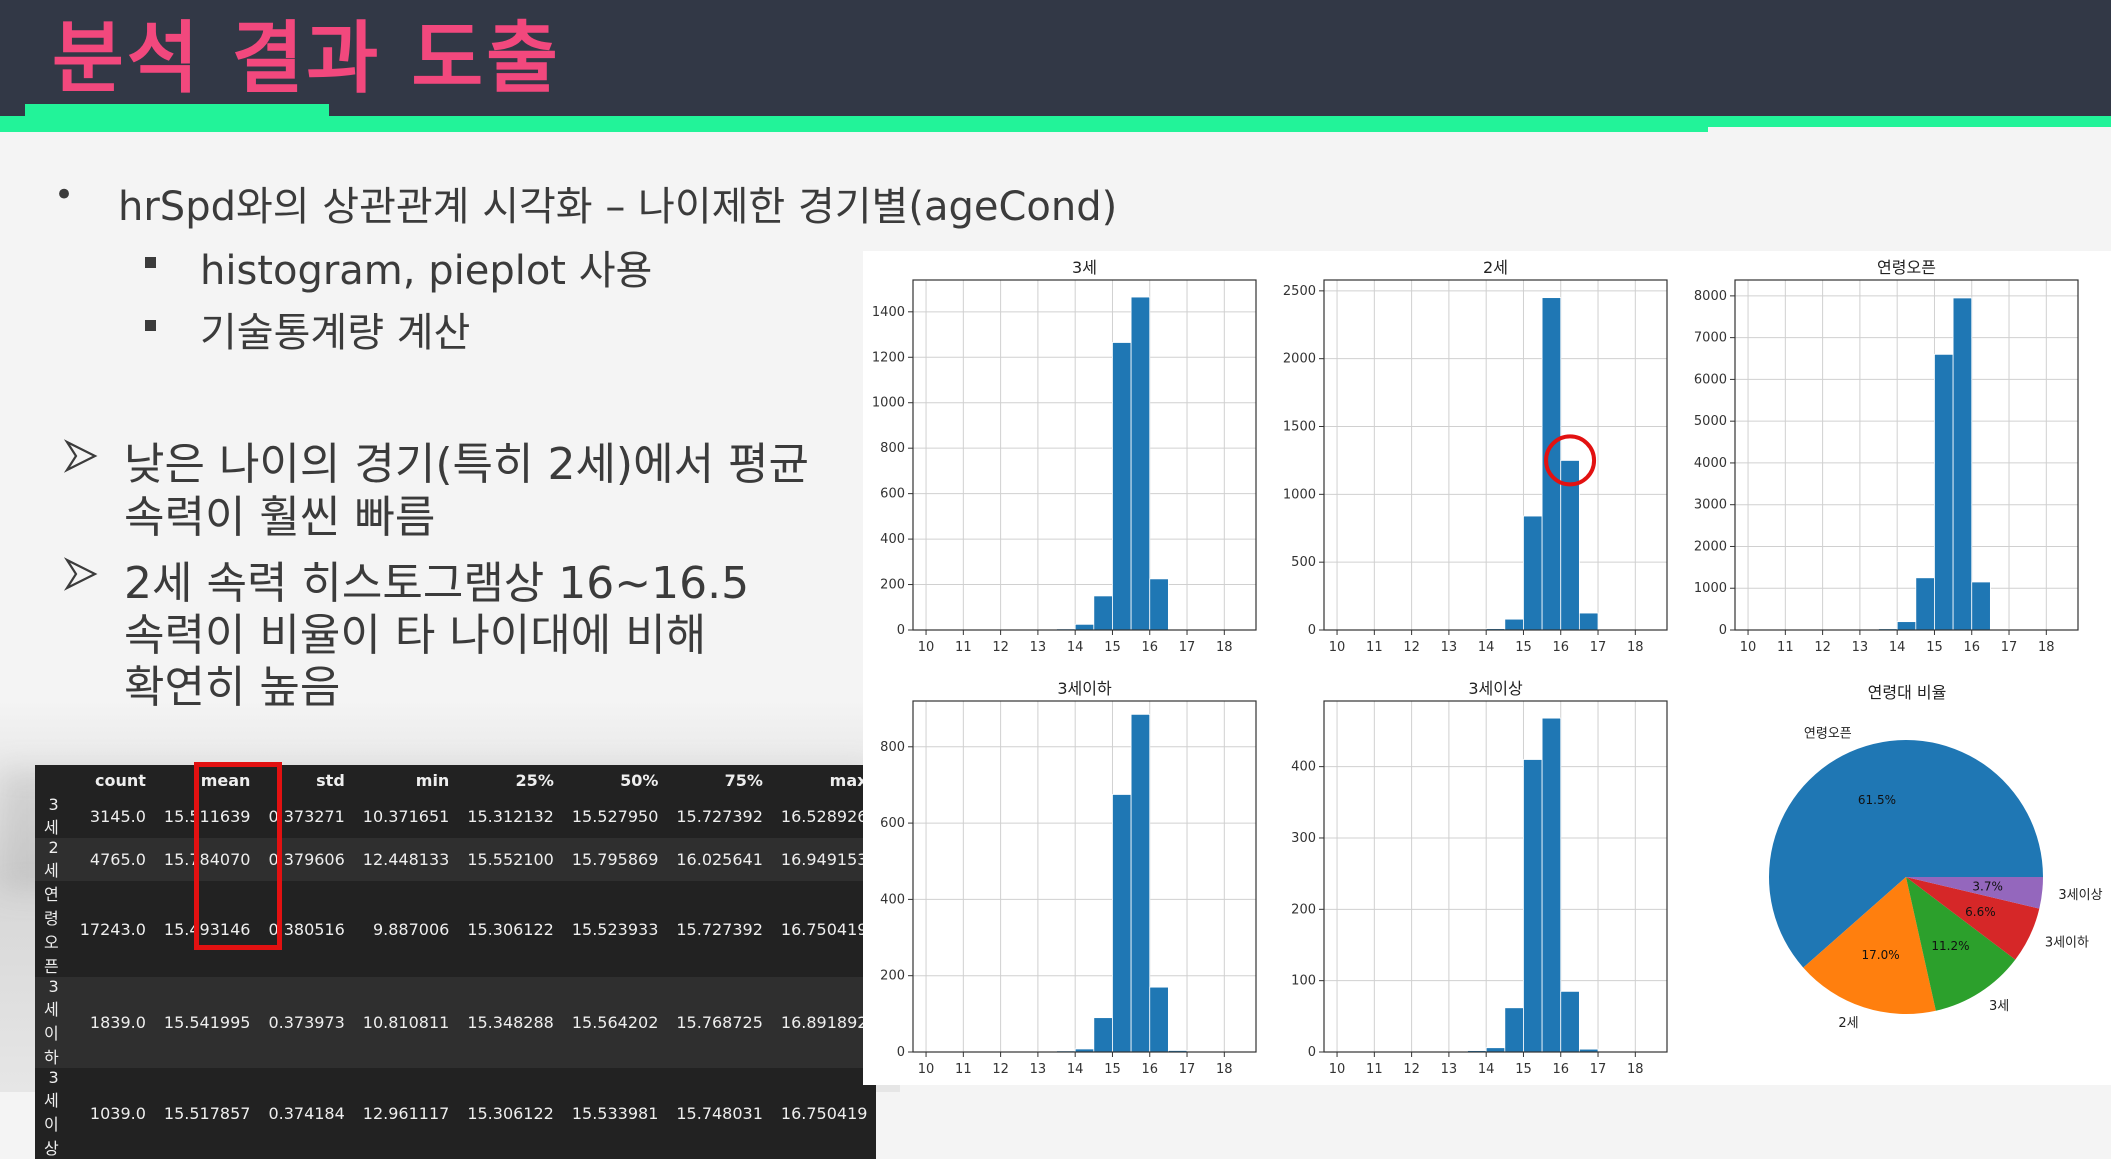 This screenshot has height=1159, width=2111. What do you see at coordinates (2080, 895) in the screenshot?
I see `pie-slice-label: 3세이상` at bounding box center [2080, 895].